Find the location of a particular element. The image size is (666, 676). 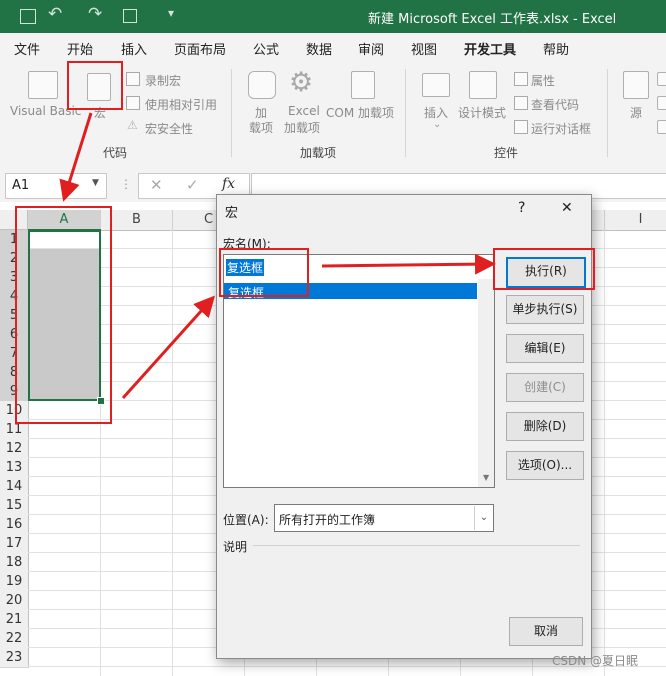

watermark: CSDN @夏日眠 is located at coordinates (595, 661).